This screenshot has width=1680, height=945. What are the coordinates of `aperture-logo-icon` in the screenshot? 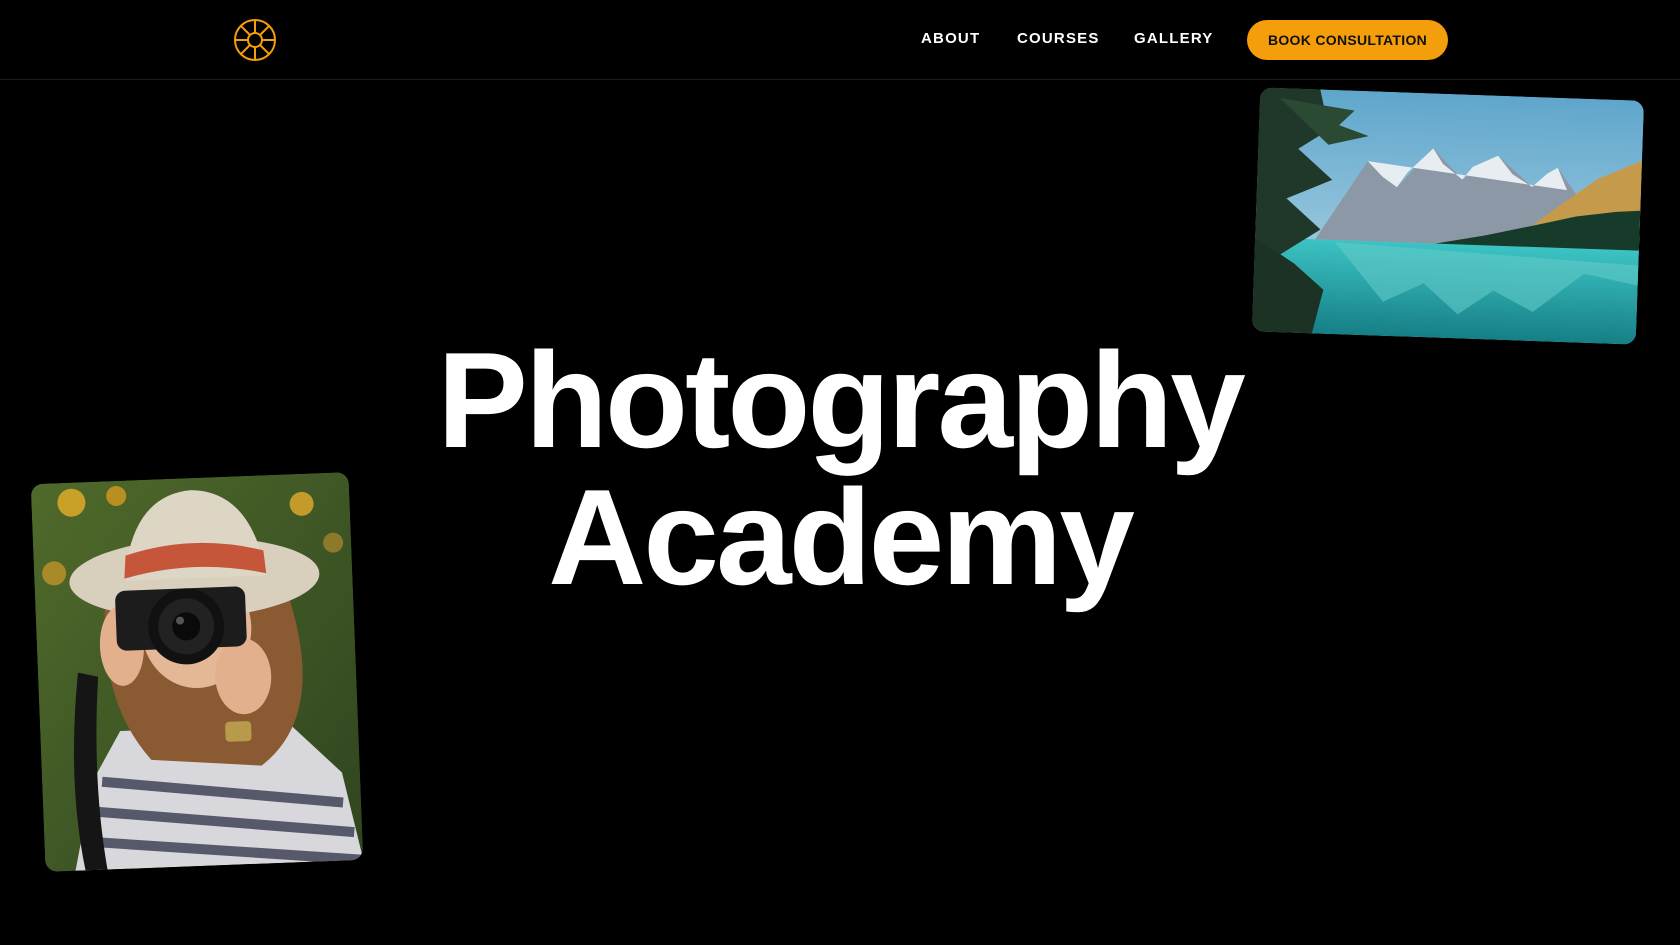 It's located at (255, 40).